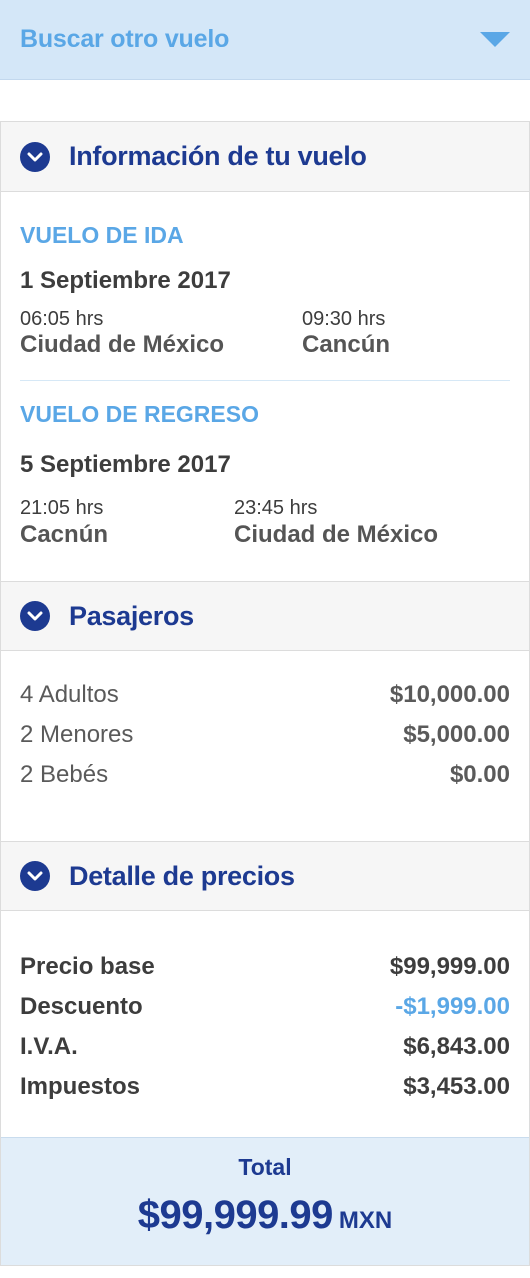 Image resolution: width=530 pixels, height=1278 pixels. What do you see at coordinates (87, 966) in the screenshot?
I see `price-label: Precio base` at bounding box center [87, 966].